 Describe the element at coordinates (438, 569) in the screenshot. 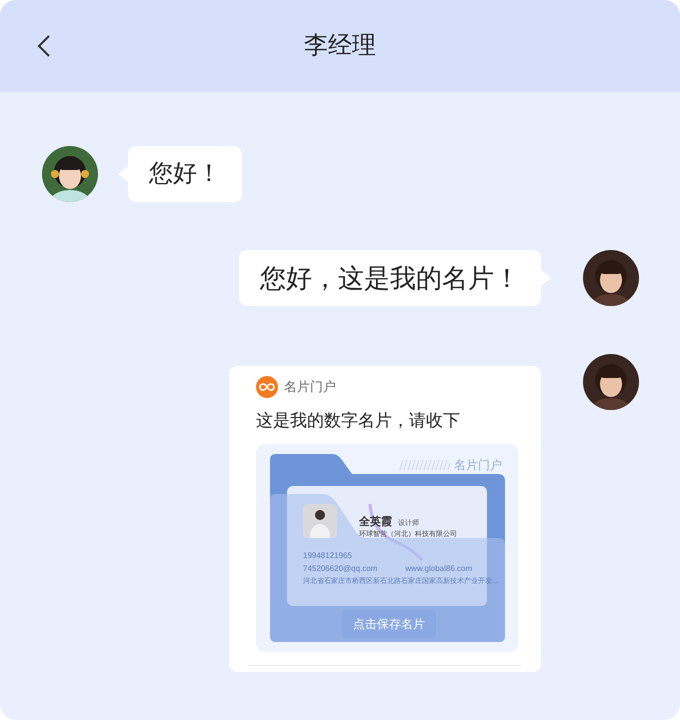

I see `website-address: www.global86.com` at that location.